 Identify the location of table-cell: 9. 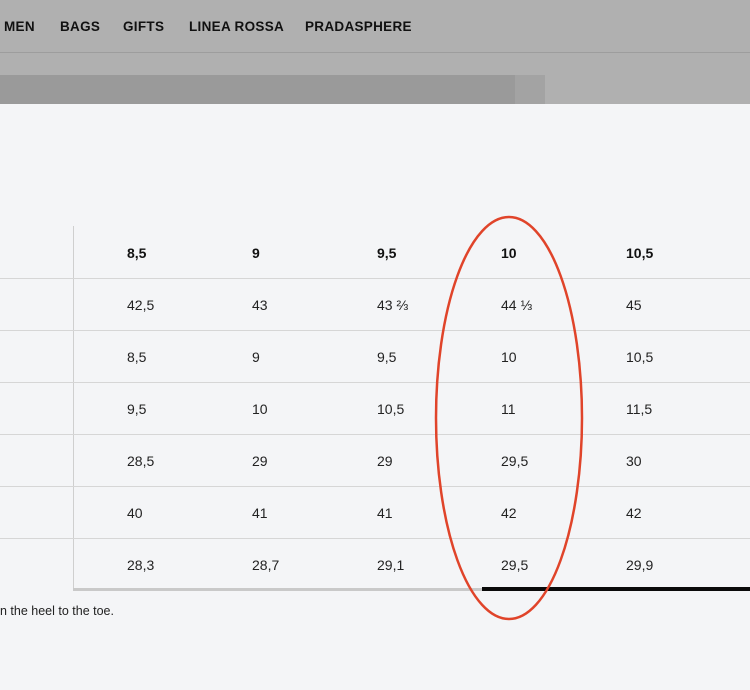
(256, 357).